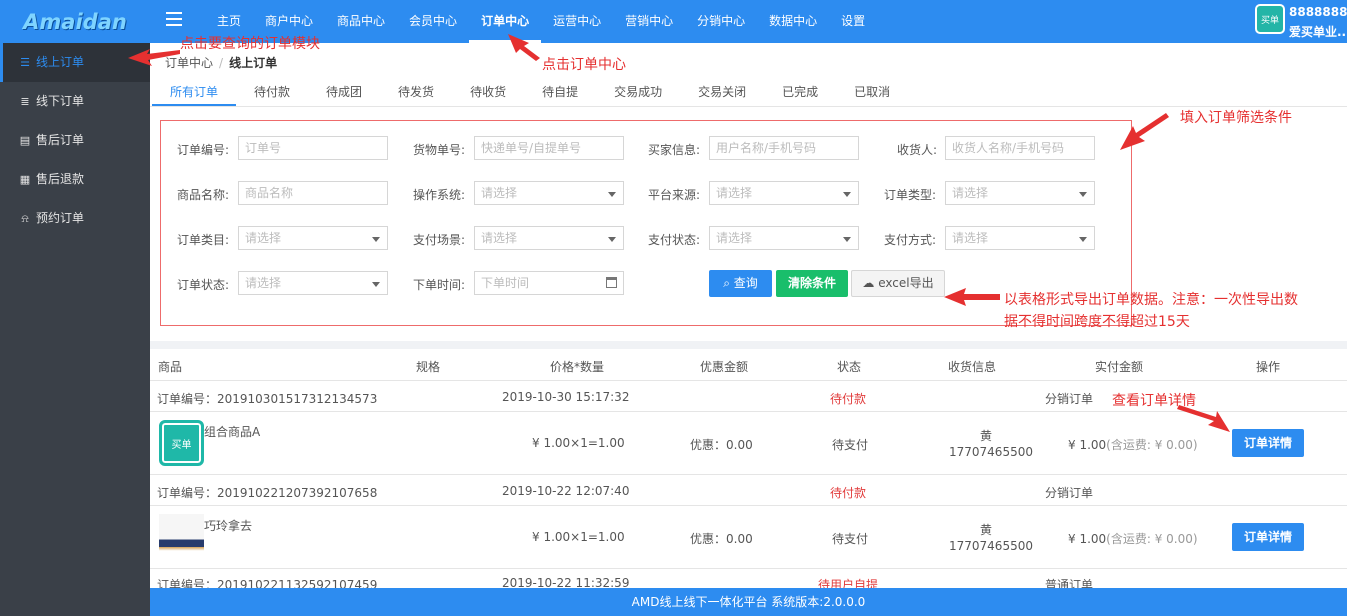  I want to click on category-label: 订单类目:, so click(203, 240).